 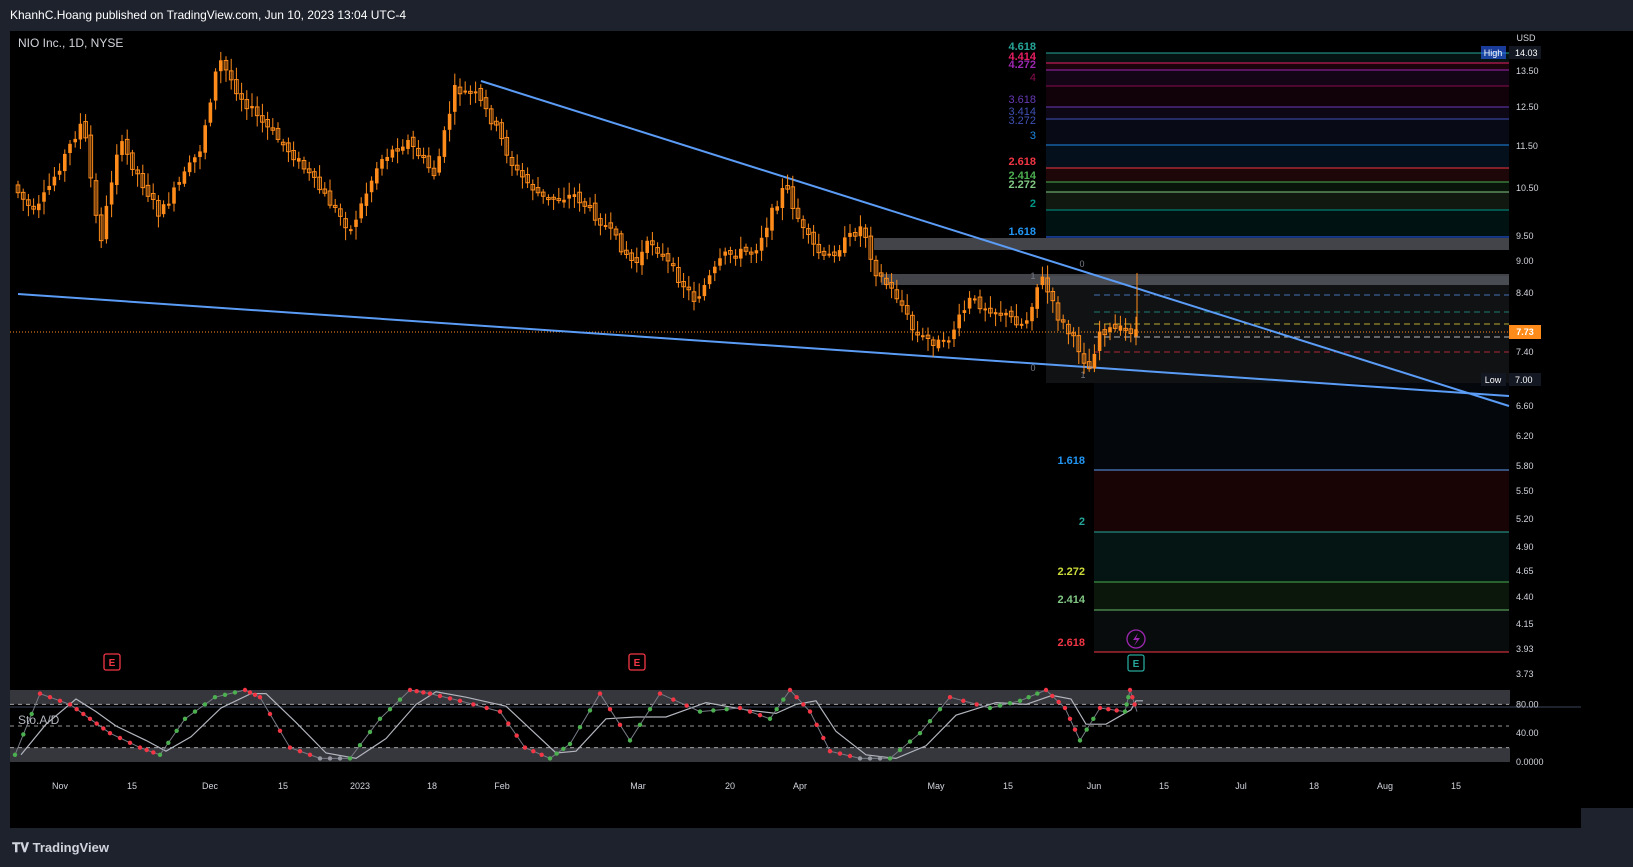 What do you see at coordinates (1071, 643) in the screenshot?
I see `fib-label-lower: 2.618` at bounding box center [1071, 643].